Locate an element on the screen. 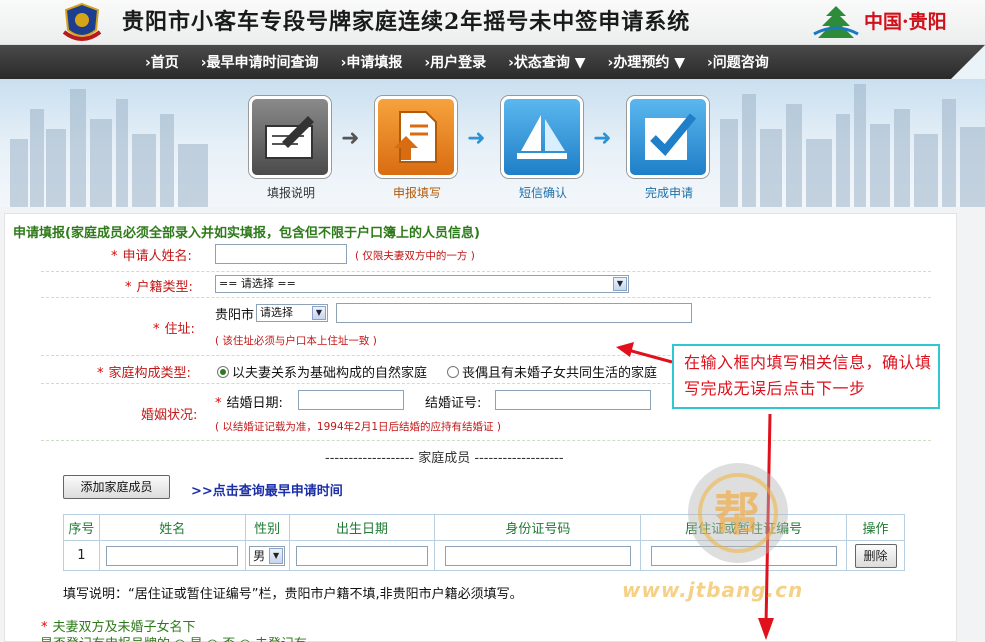 The width and height of the screenshot is (985, 642). step-fill-form: 申报填写 is located at coordinates (417, 148).